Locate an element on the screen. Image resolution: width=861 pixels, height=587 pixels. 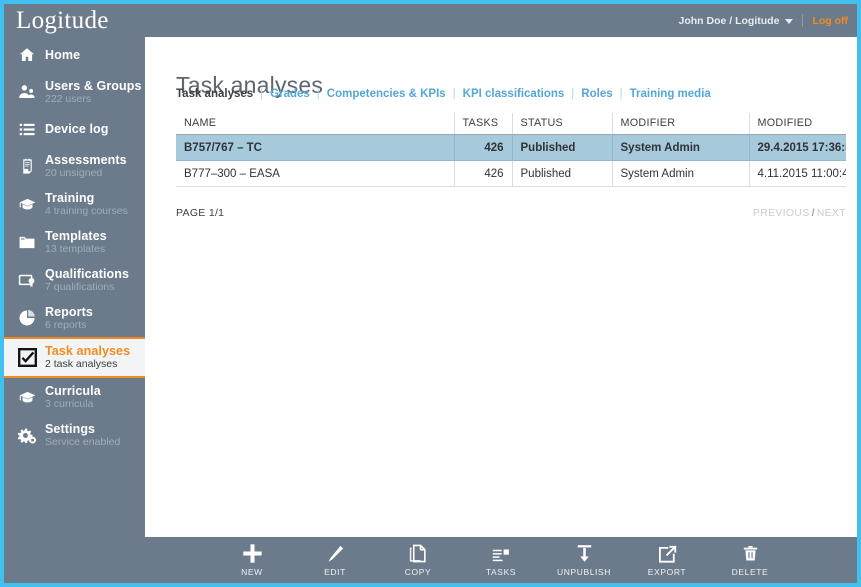
sidebar-item-users-groups: Users & Groups 222 users is located at coordinates (74, 92).